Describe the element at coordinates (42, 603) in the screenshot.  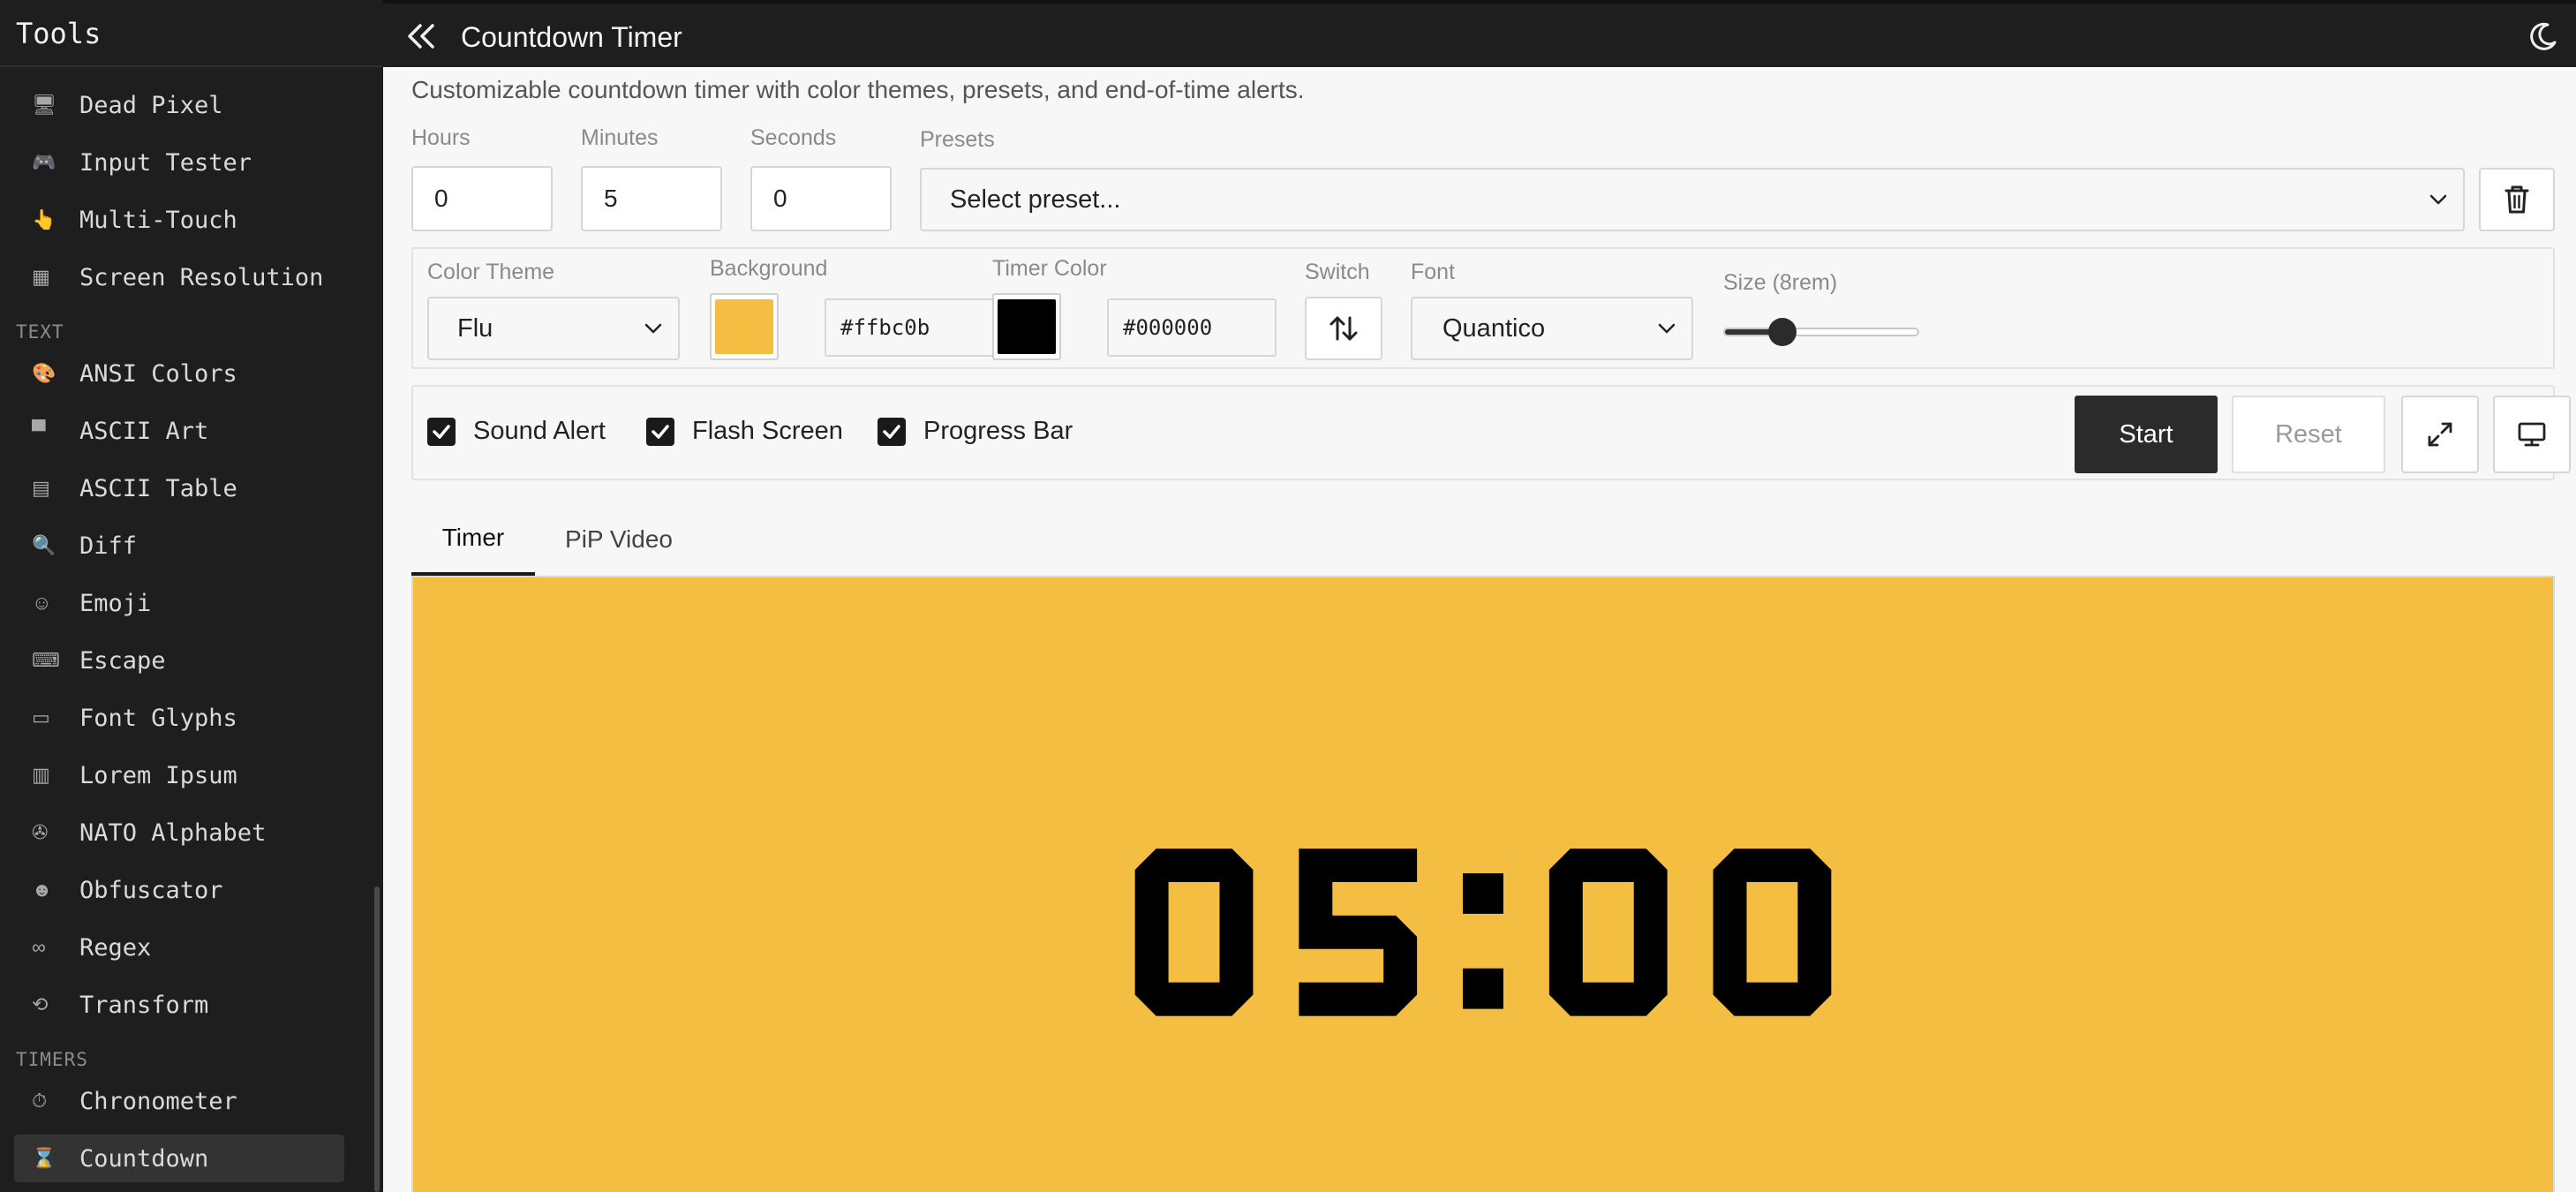
I see `smiley-icon: ☺` at that location.